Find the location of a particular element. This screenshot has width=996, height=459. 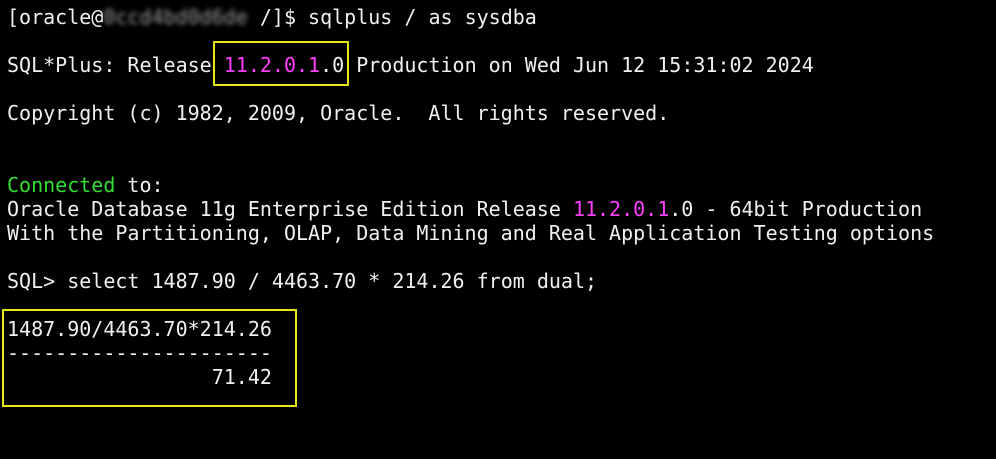

prompt-path: /]$ is located at coordinates (278, 17).